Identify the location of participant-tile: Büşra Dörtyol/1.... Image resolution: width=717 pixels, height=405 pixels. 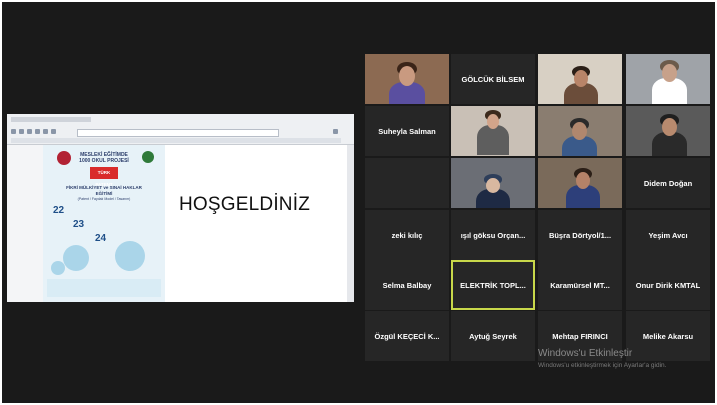
(580, 235).